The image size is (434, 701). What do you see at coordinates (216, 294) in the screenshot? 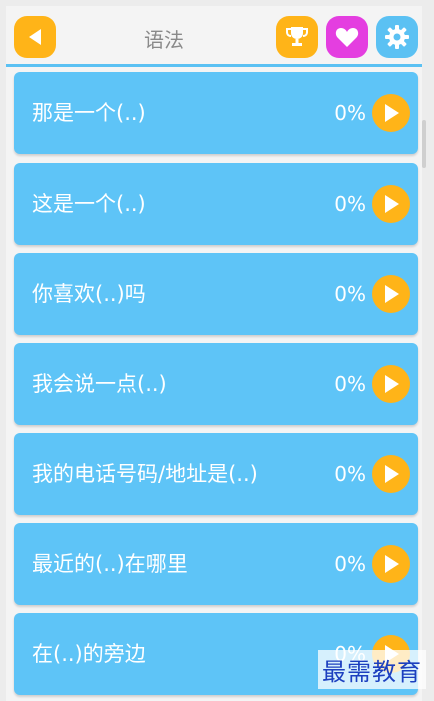
I see `list-item: 你喜欢(..)吗 0%` at bounding box center [216, 294].